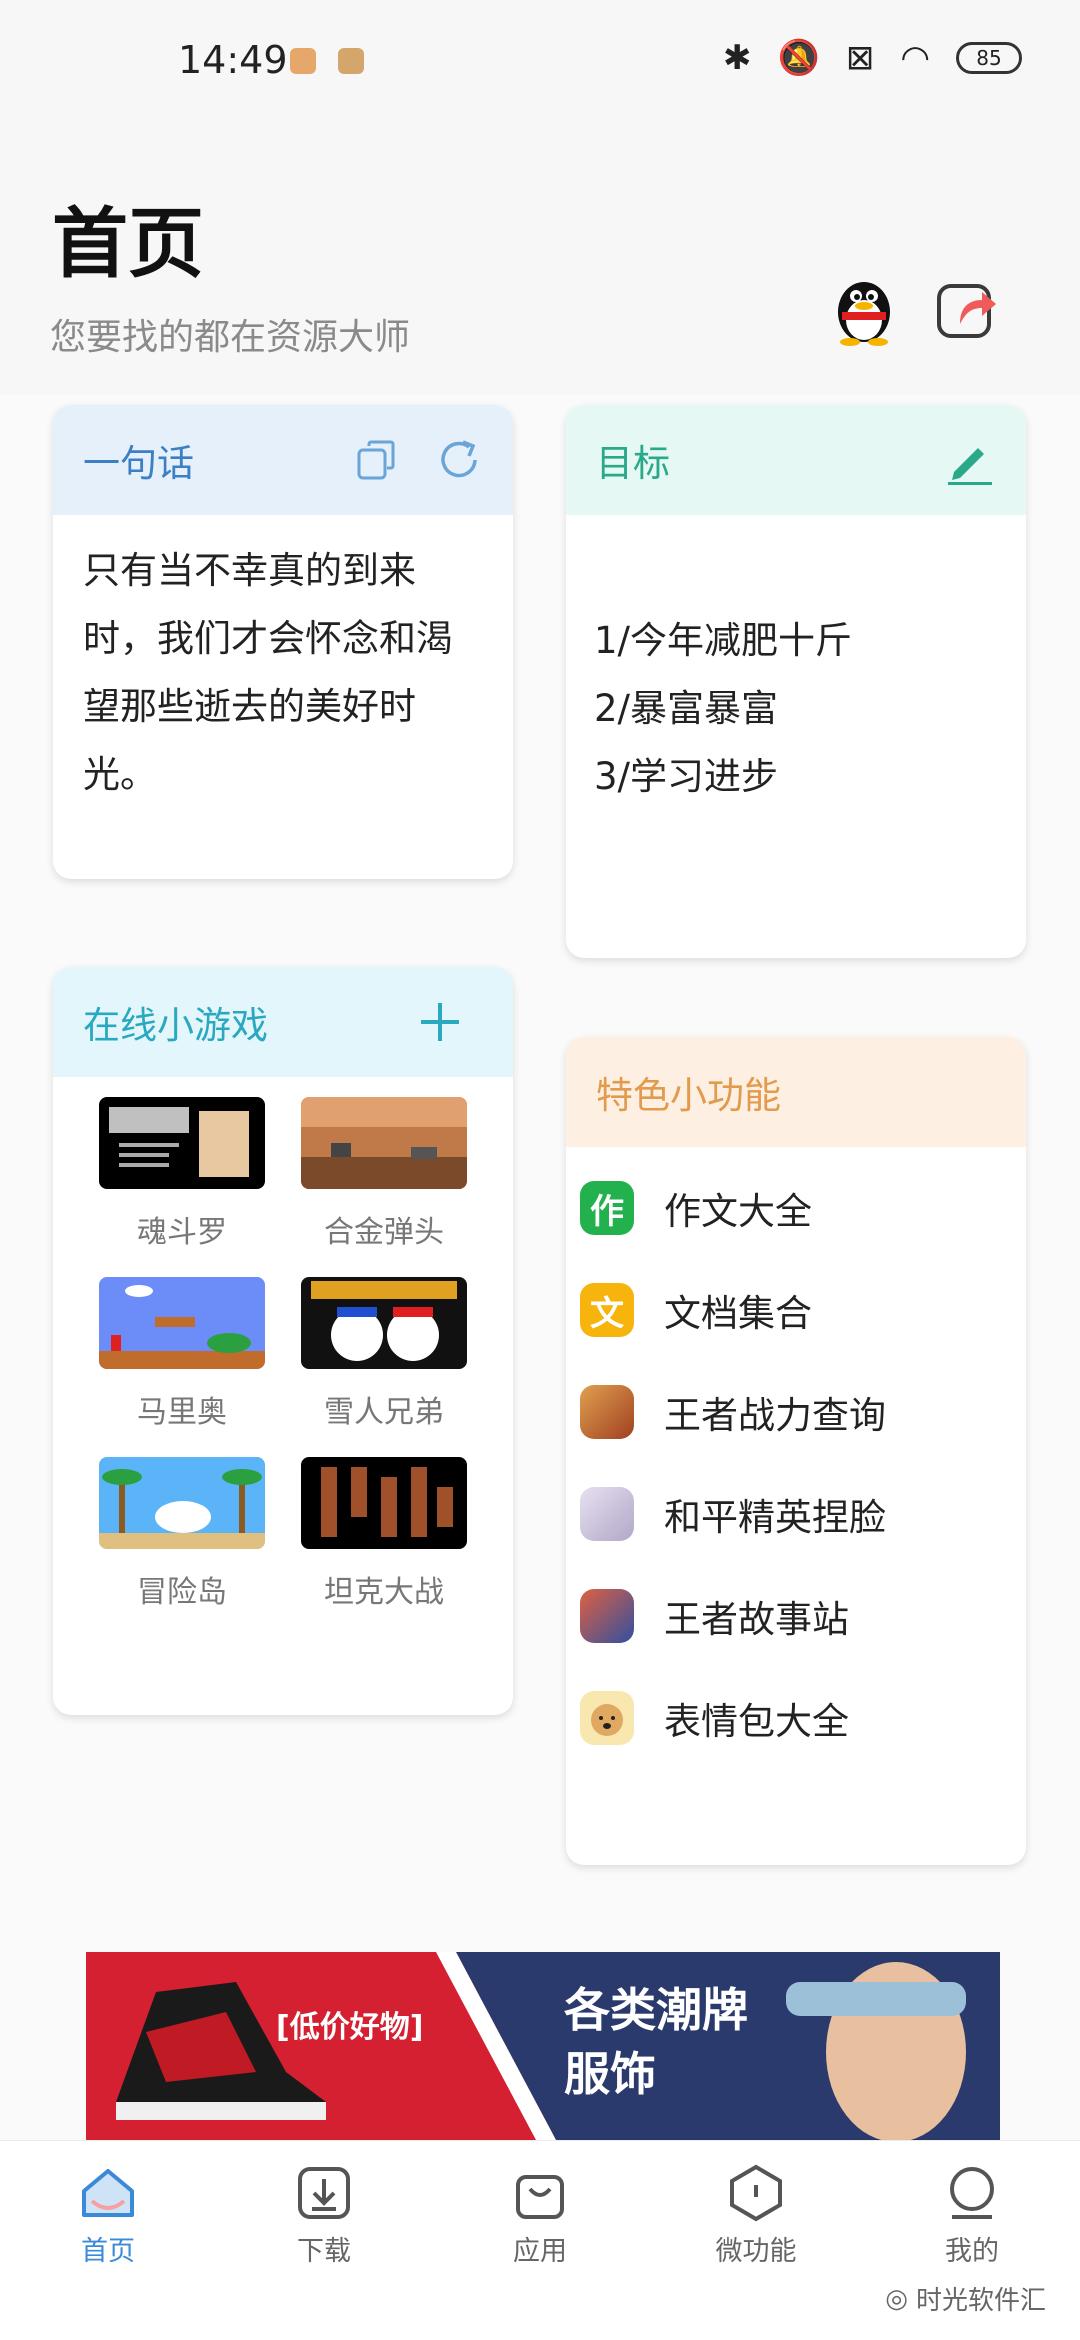  I want to click on feature-item-kings-power: 王者战力查询, so click(803, 1412).